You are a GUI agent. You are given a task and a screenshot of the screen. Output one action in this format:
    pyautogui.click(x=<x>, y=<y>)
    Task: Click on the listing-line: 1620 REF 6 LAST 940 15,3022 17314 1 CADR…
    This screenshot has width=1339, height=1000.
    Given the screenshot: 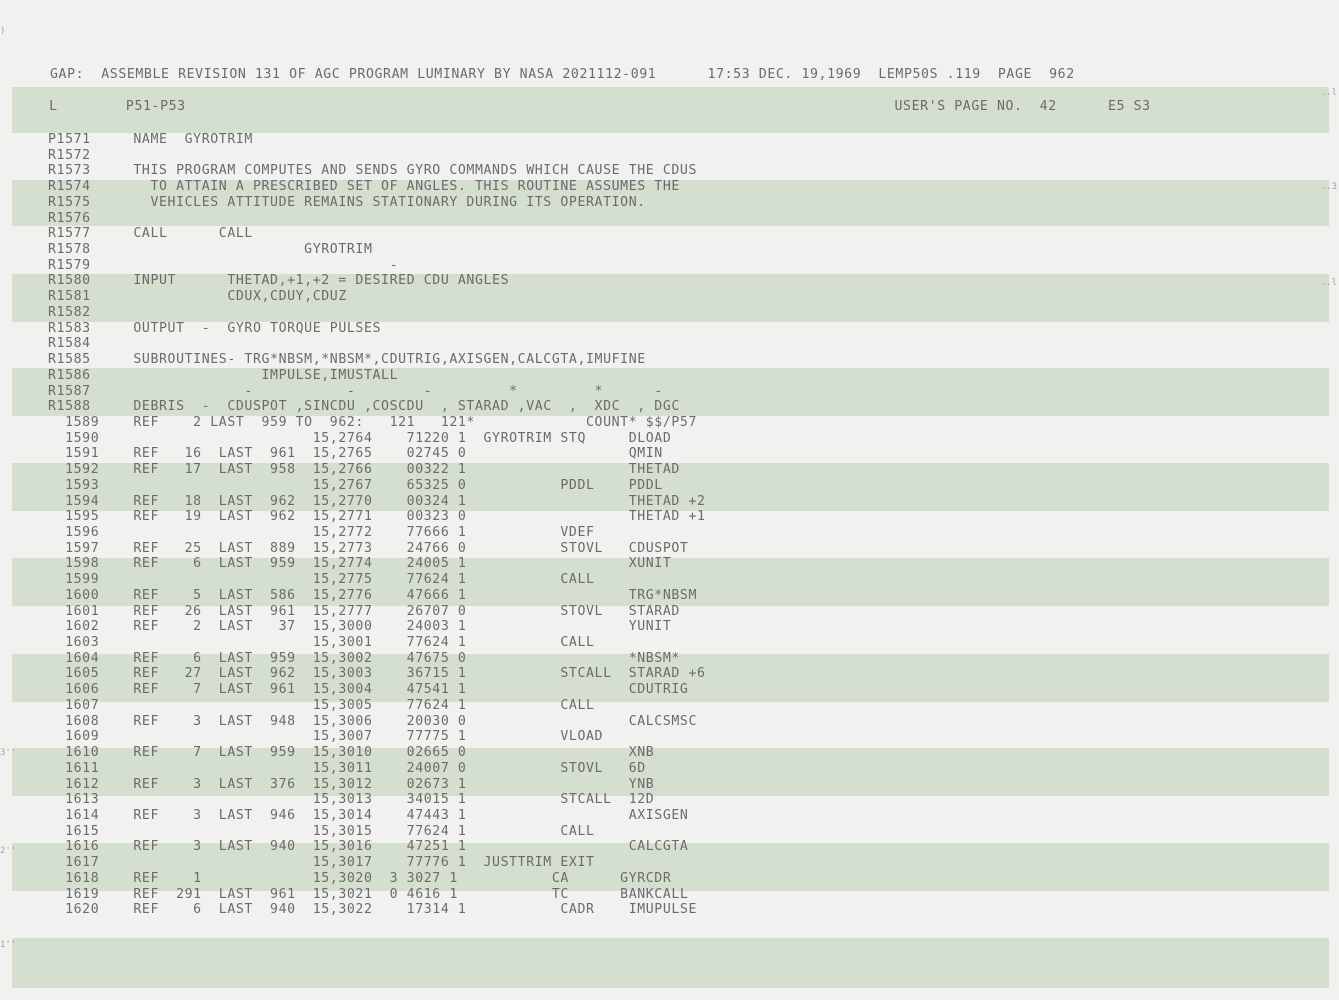 What is the action you would take?
    pyautogui.click(x=373, y=910)
    